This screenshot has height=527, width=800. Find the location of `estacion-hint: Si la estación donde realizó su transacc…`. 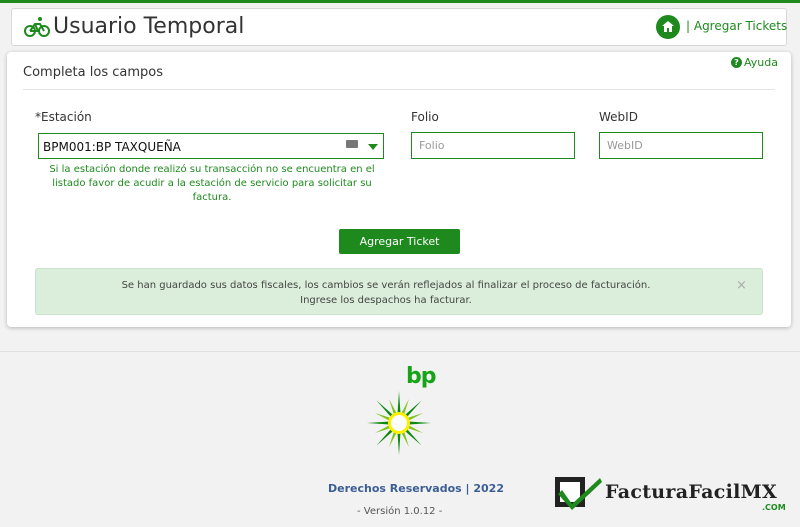

estacion-hint: Si la estación donde realizó su transacc… is located at coordinates (212, 183).